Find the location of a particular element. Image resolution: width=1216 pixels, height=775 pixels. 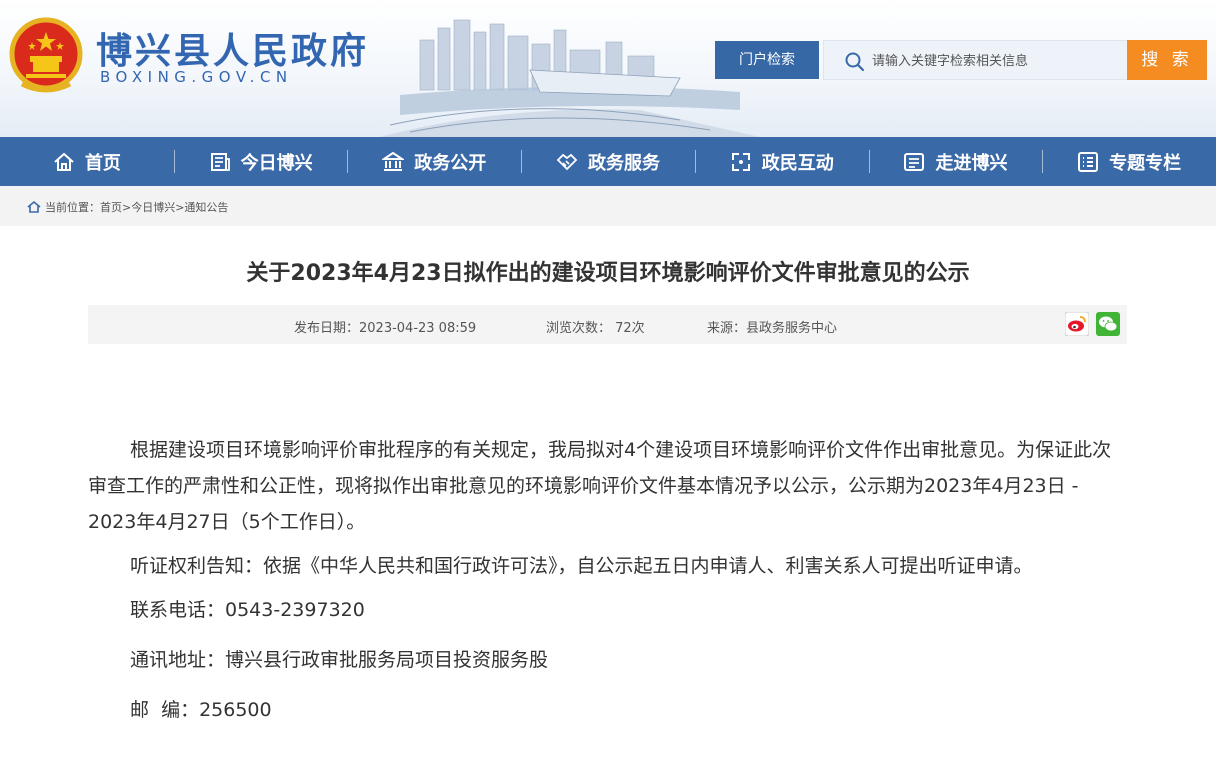

site-title: 博兴县人民政府 is located at coordinates (232, 48).